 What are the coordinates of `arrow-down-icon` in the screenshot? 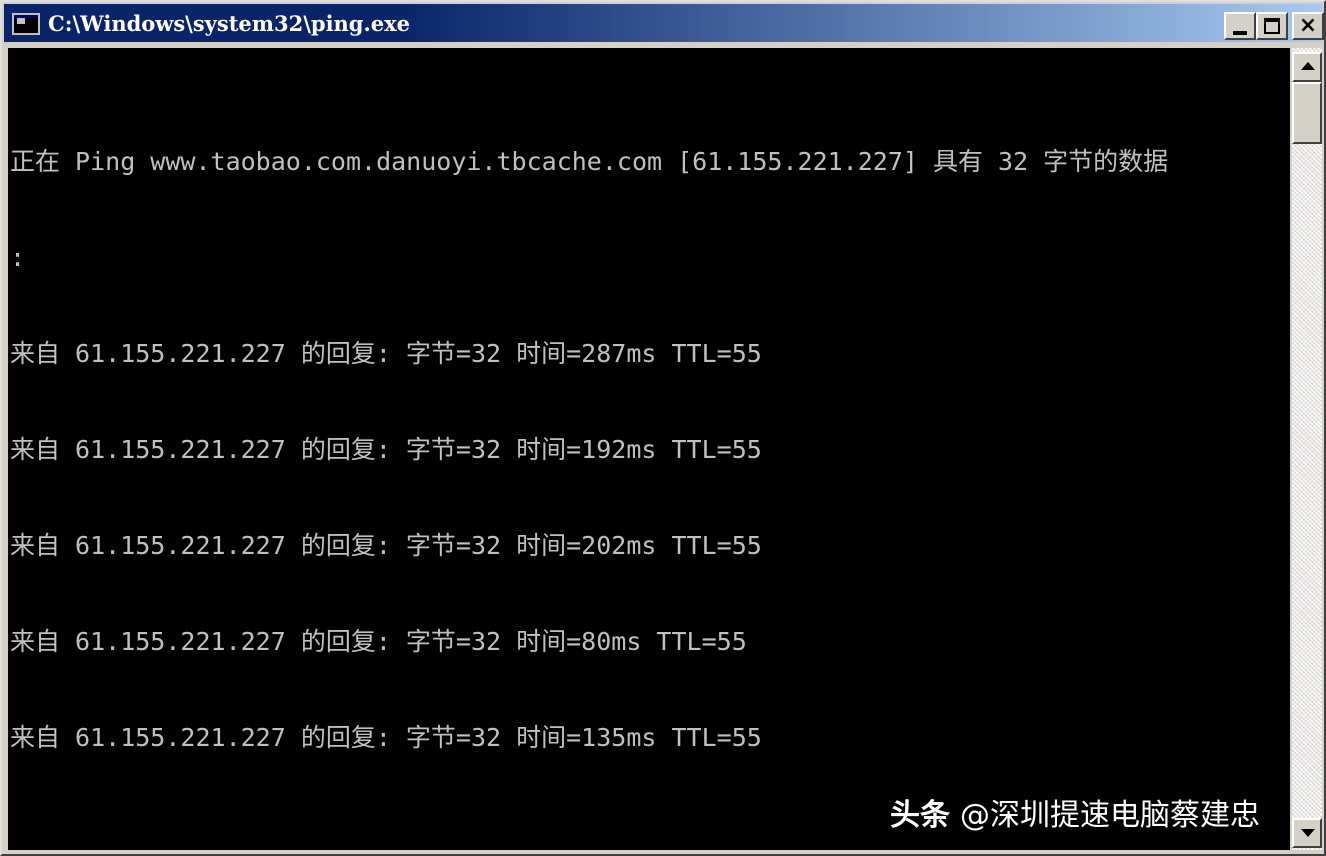 It's located at (1308, 833).